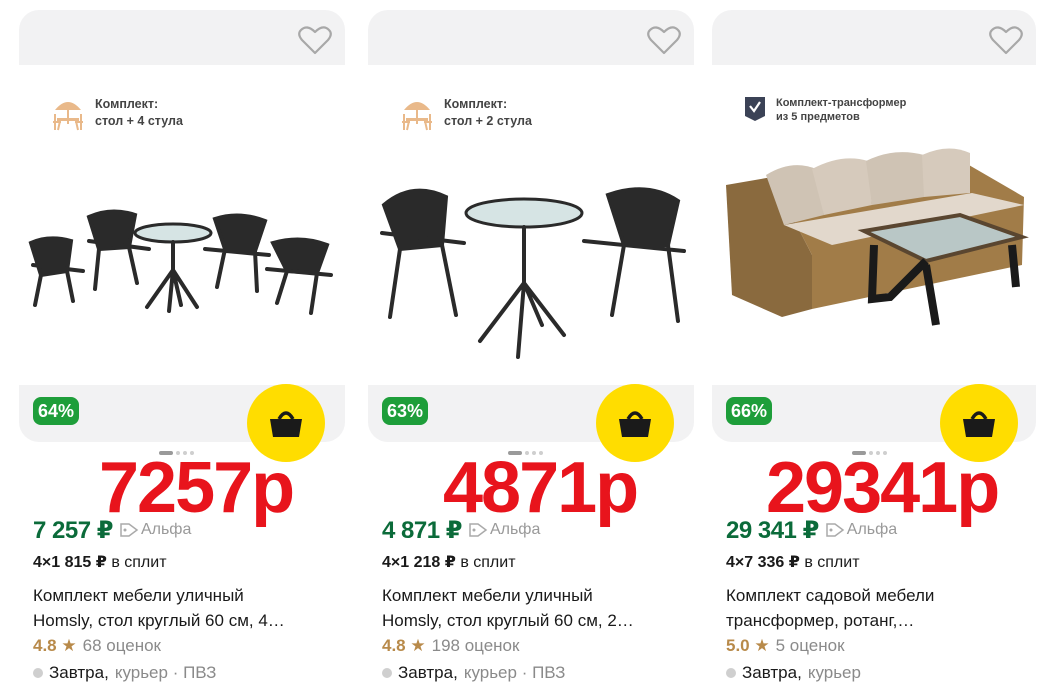 Image resolution: width=1050 pixels, height=691 pixels. What do you see at coordinates (810, 646) in the screenshot?
I see `review-count: 5 оценок` at bounding box center [810, 646].